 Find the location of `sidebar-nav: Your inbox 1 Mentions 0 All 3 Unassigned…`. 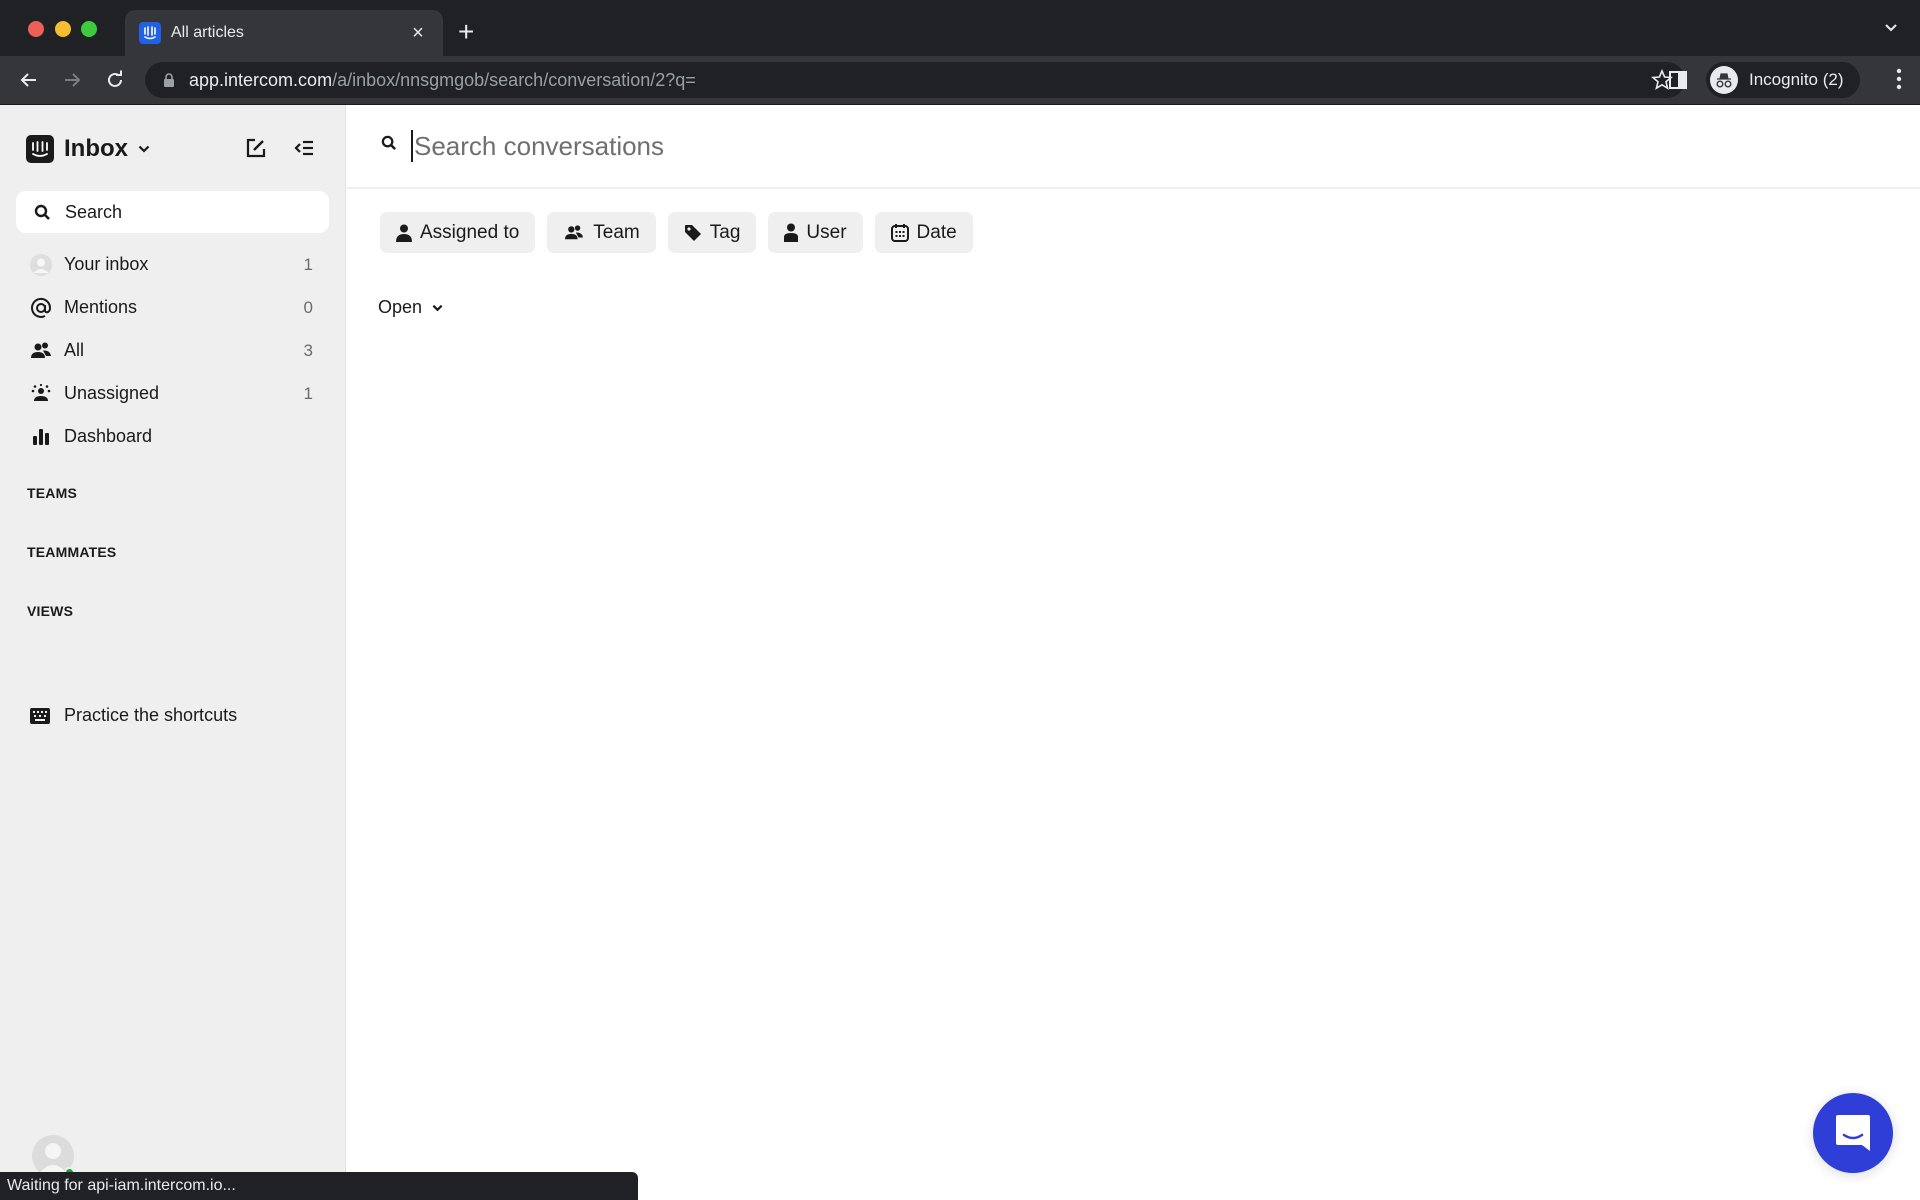

sidebar-nav: Your inbox 1 Mentions 0 All 3 Unassigned… is located at coordinates (172, 350).